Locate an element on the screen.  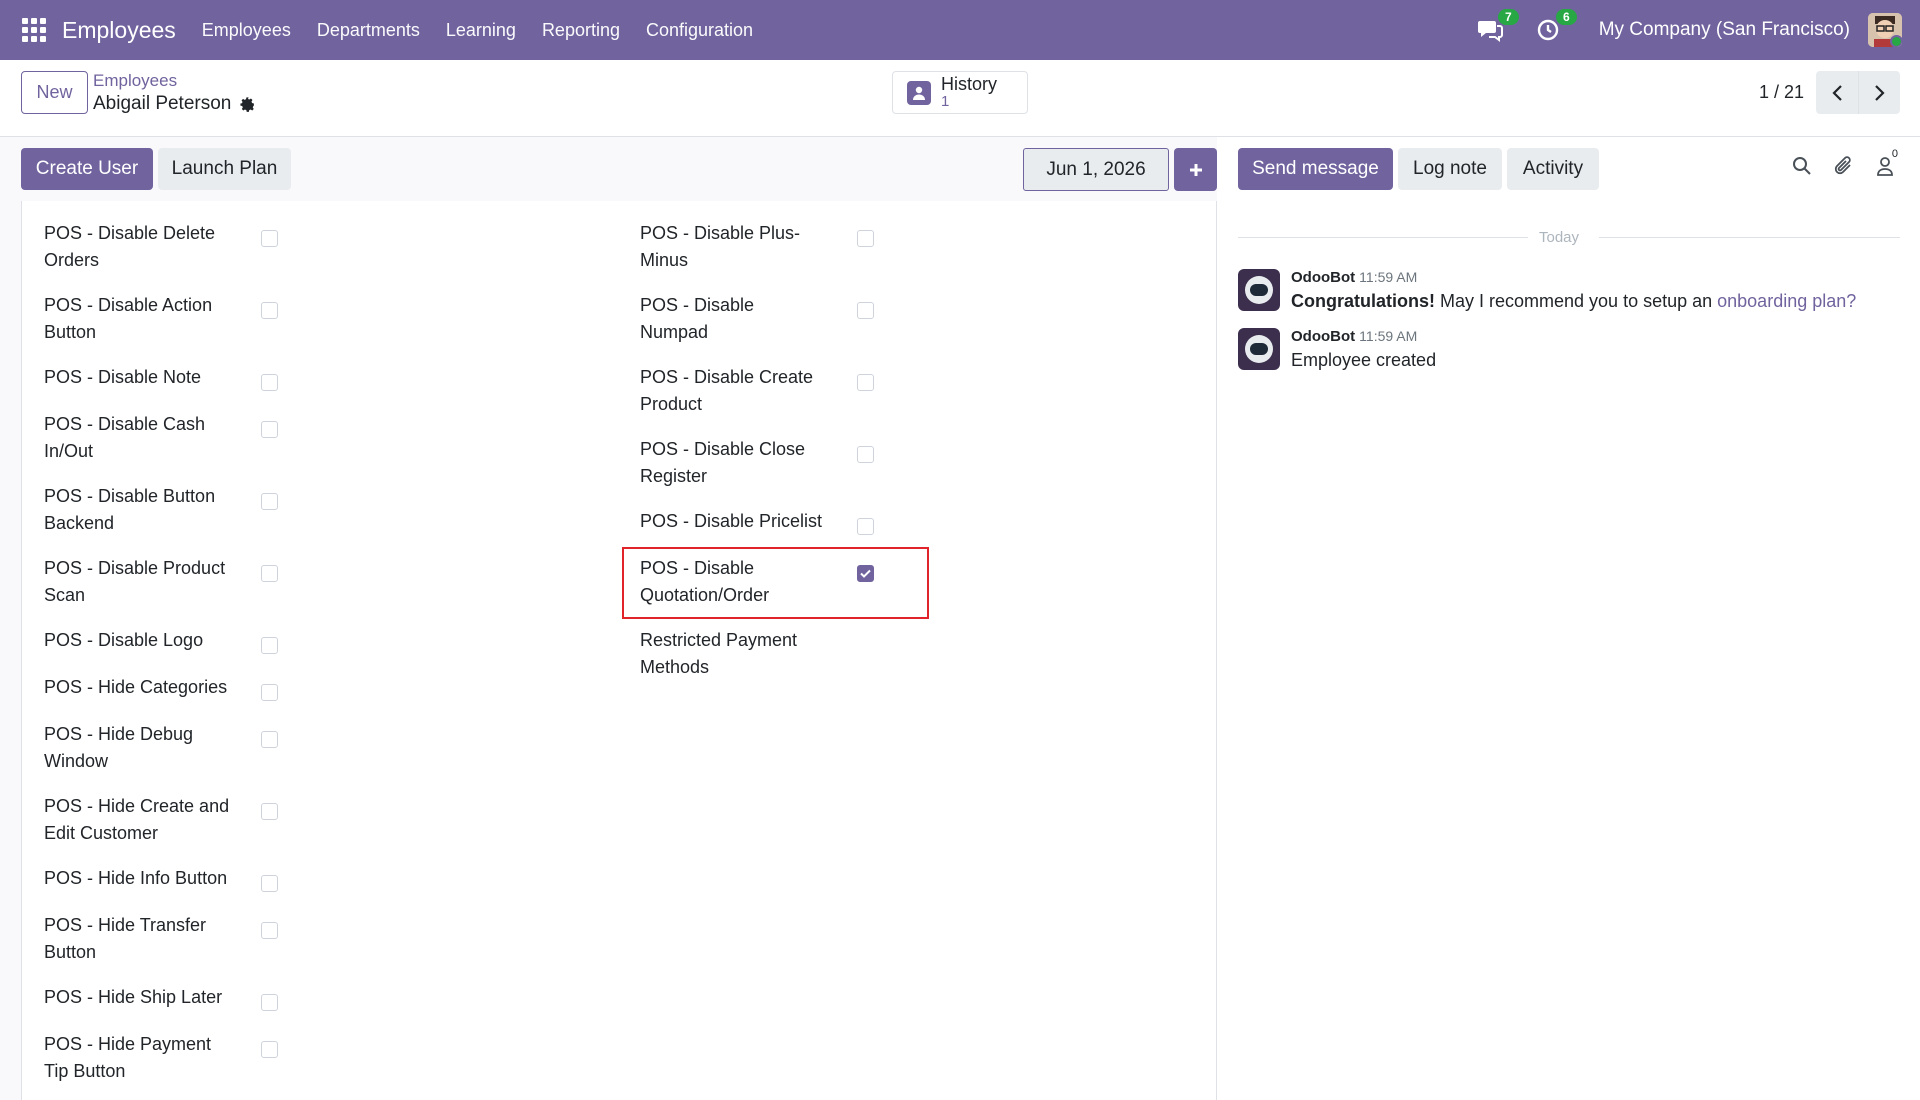
date-separator: Today is located at coordinates (1559, 237).